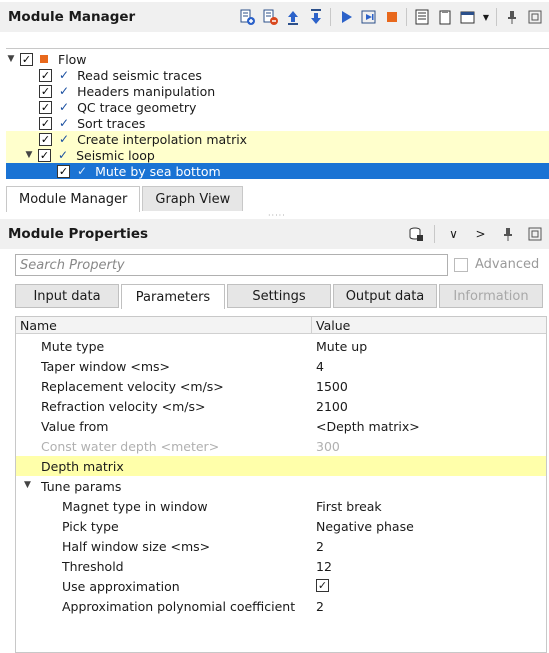 The image size is (549, 653). Describe the element at coordinates (269, 17) in the screenshot. I see `remove-module-icon` at that location.